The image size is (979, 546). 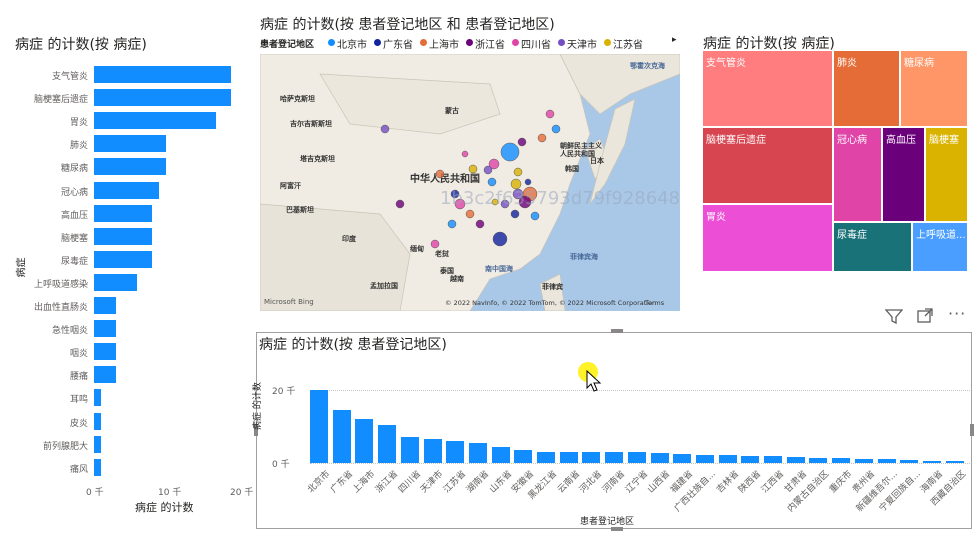 What do you see at coordinates (852, 140) in the screenshot?
I see `treemap-tile-label: 冠心病` at bounding box center [852, 140].